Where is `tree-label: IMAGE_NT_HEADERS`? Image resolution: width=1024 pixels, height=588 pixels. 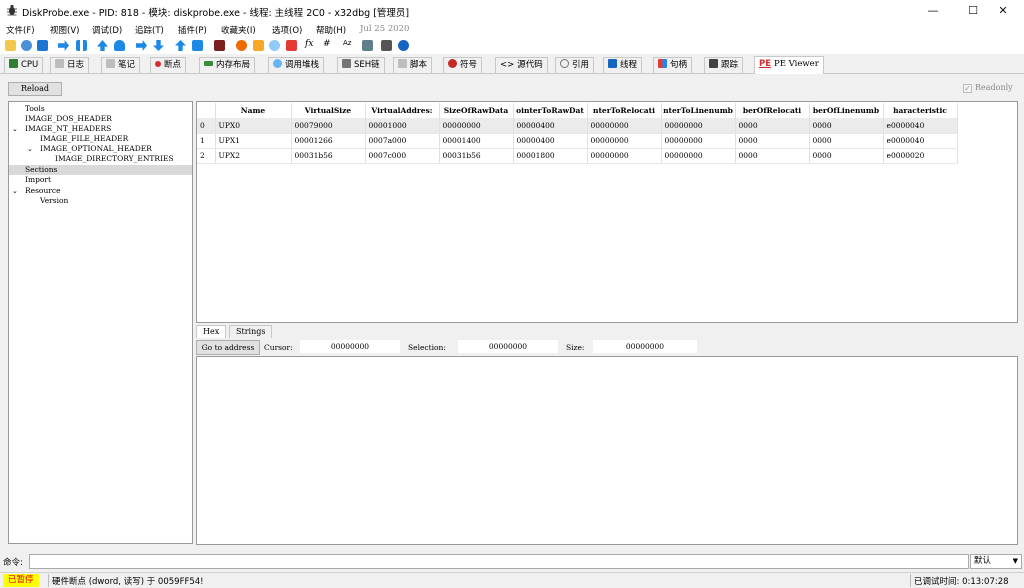
tree-label: IMAGE_NT_HEADERS is located at coordinates (68, 128).